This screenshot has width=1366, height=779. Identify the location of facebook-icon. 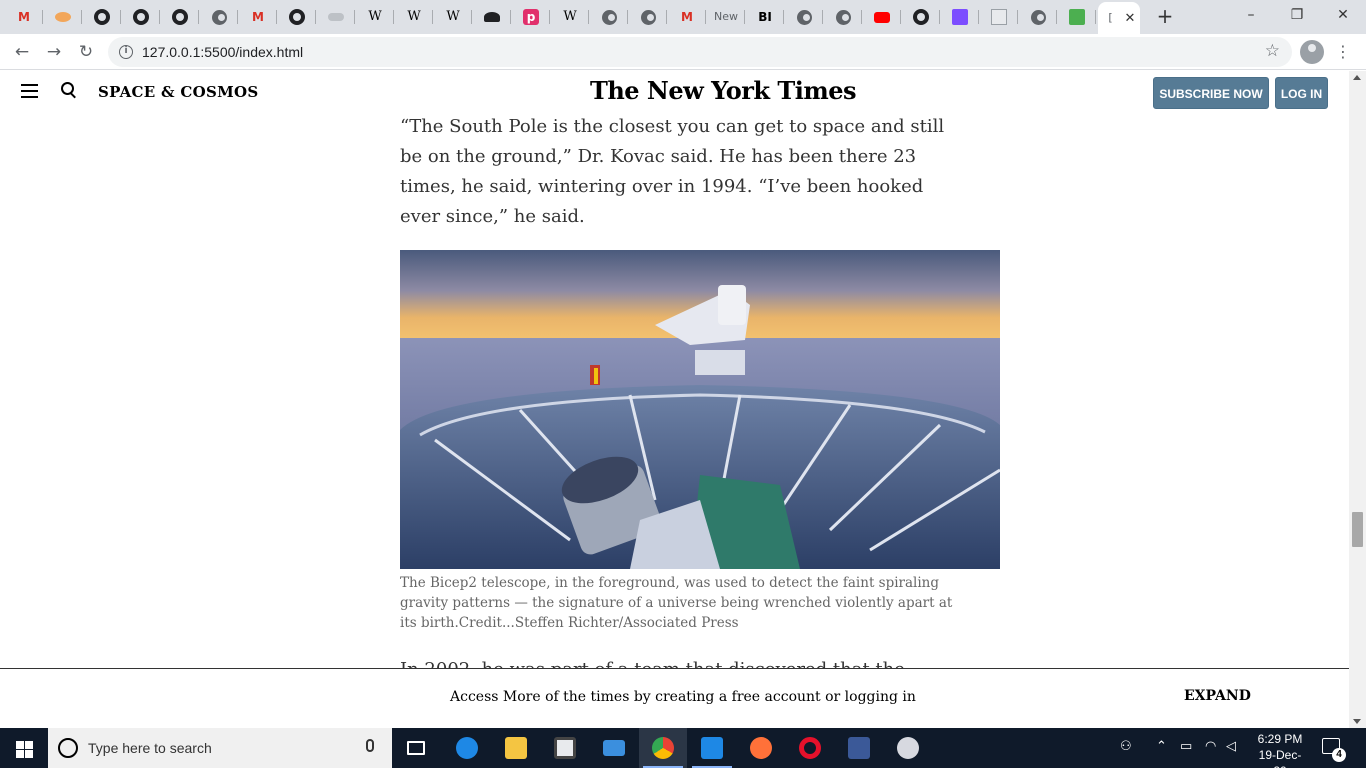
(859, 748).